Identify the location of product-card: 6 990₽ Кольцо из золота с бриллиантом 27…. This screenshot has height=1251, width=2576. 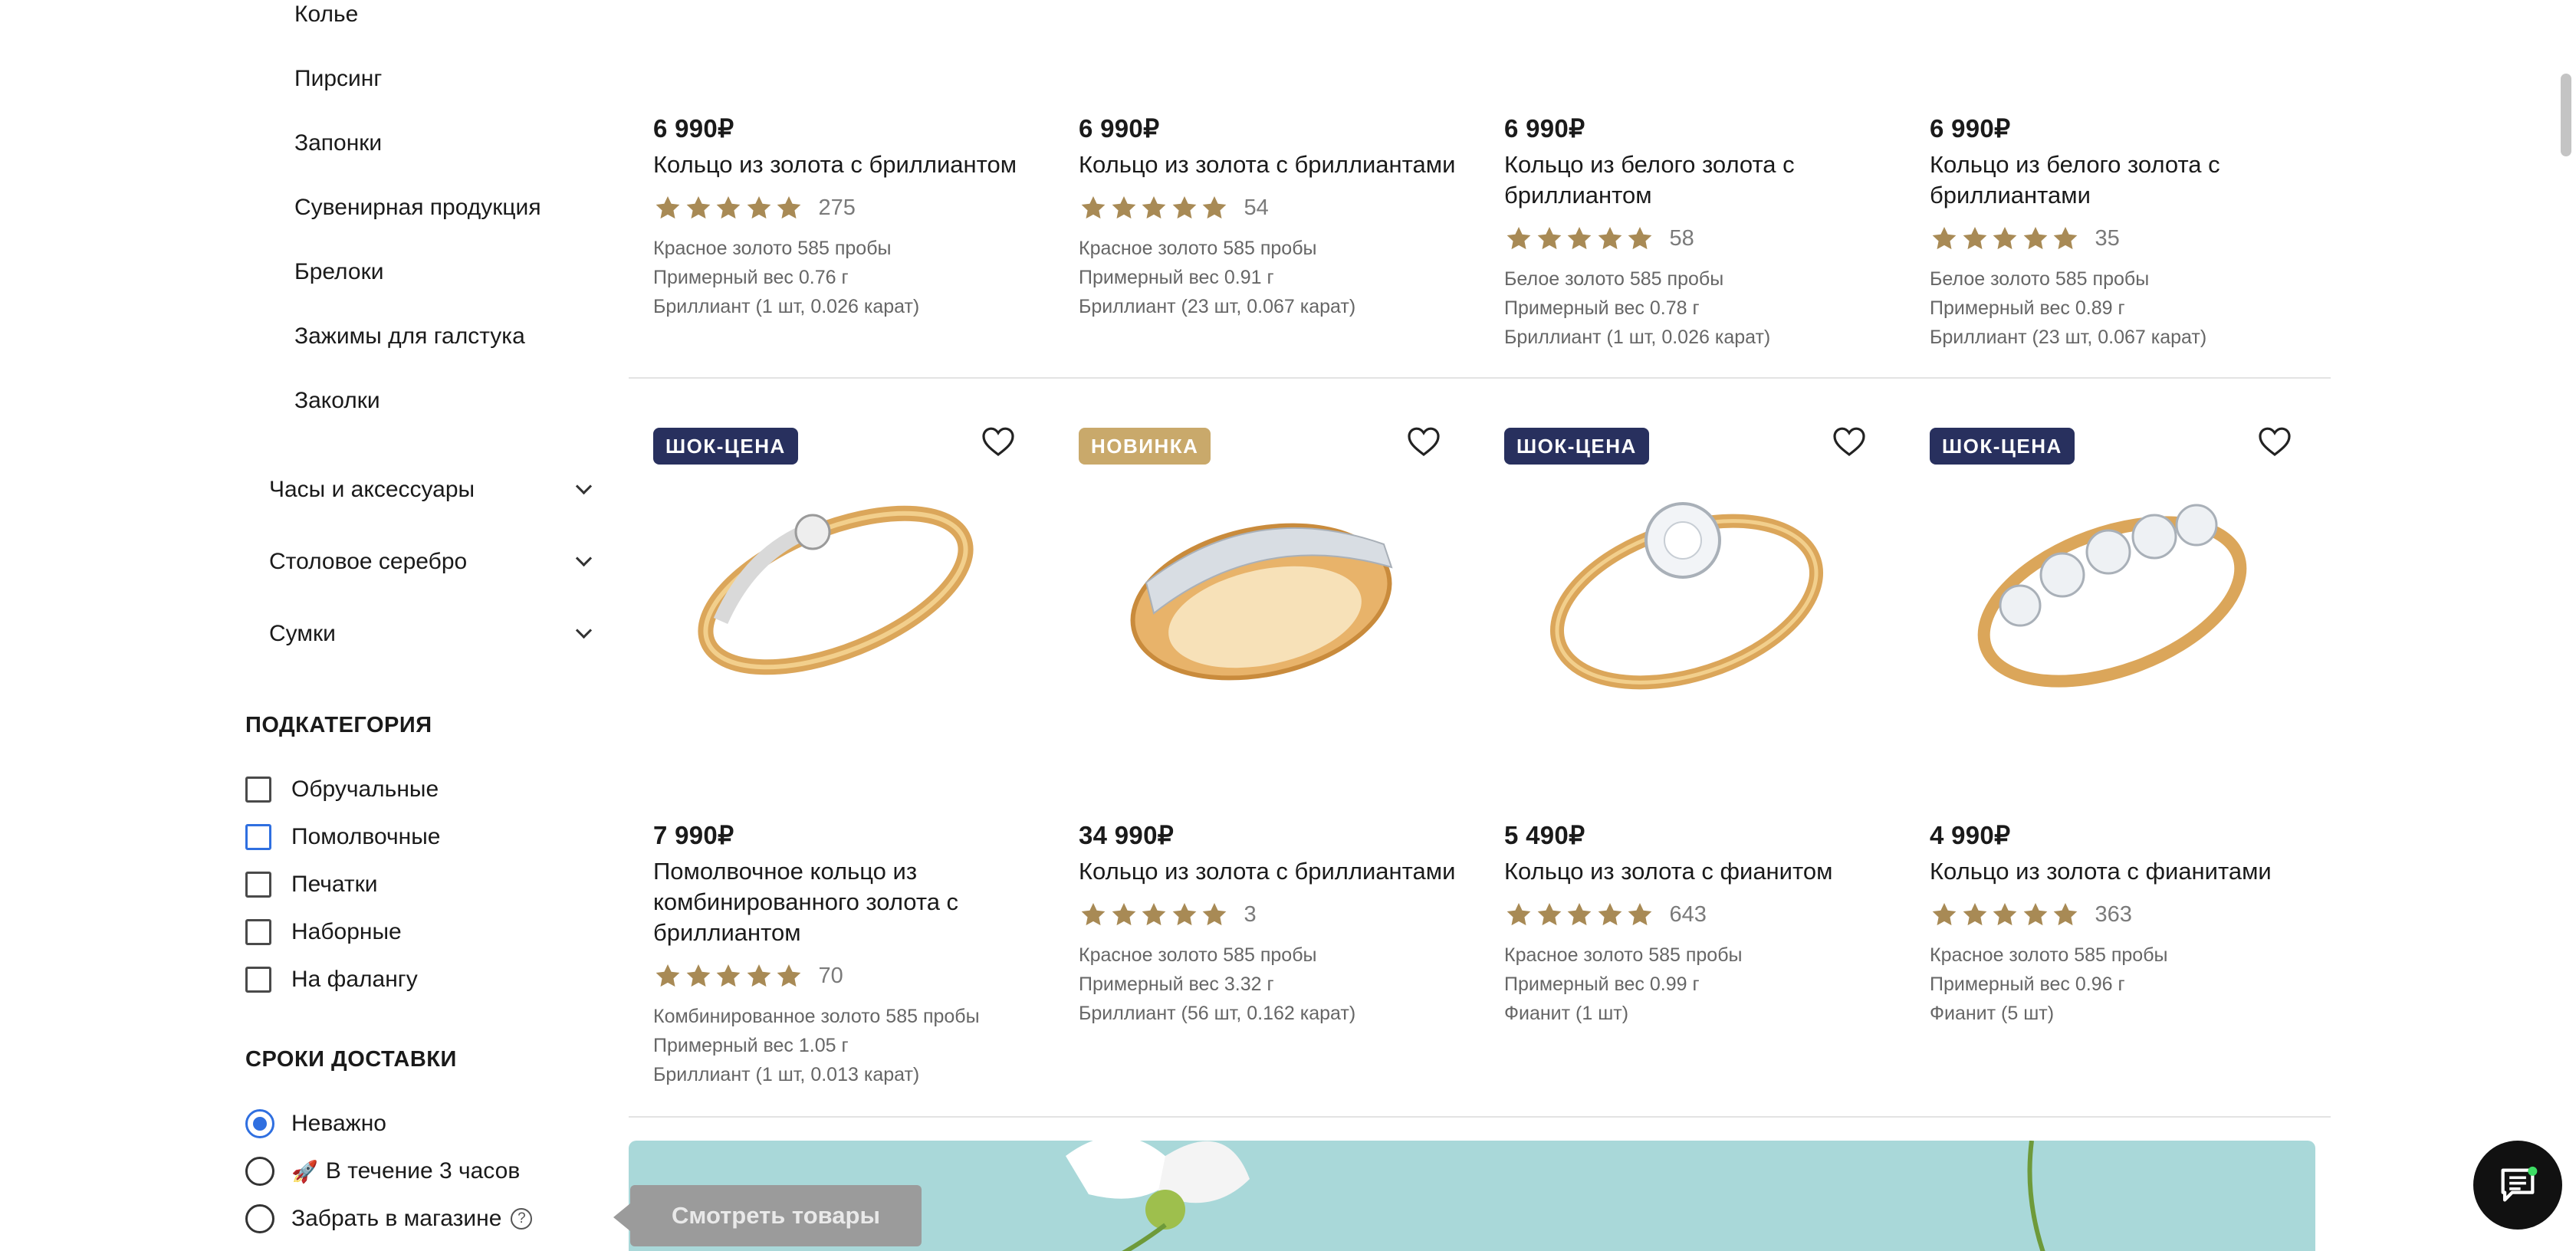
(853, 217).